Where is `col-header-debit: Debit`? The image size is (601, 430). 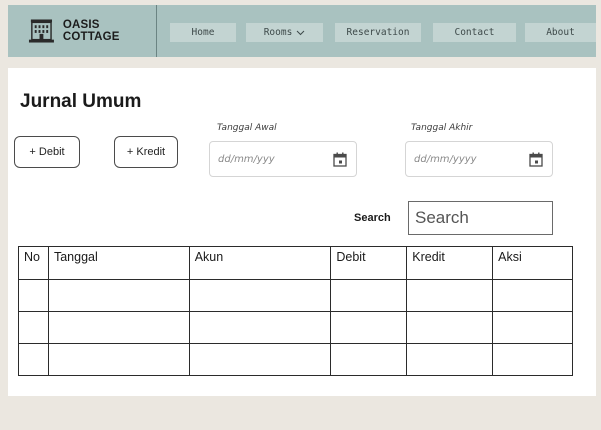
col-header-debit: Debit is located at coordinates (369, 263).